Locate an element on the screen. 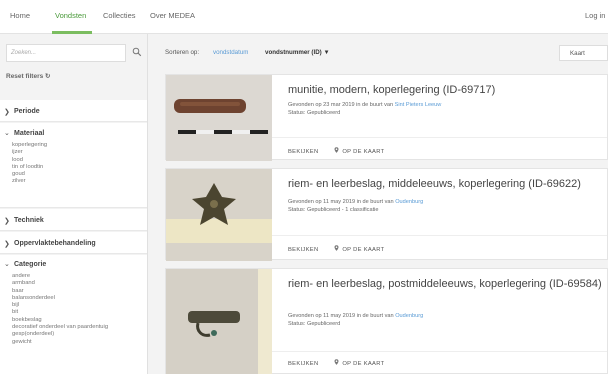 This screenshot has width=608, height=374. facet-option: bit is located at coordinates (60, 312).